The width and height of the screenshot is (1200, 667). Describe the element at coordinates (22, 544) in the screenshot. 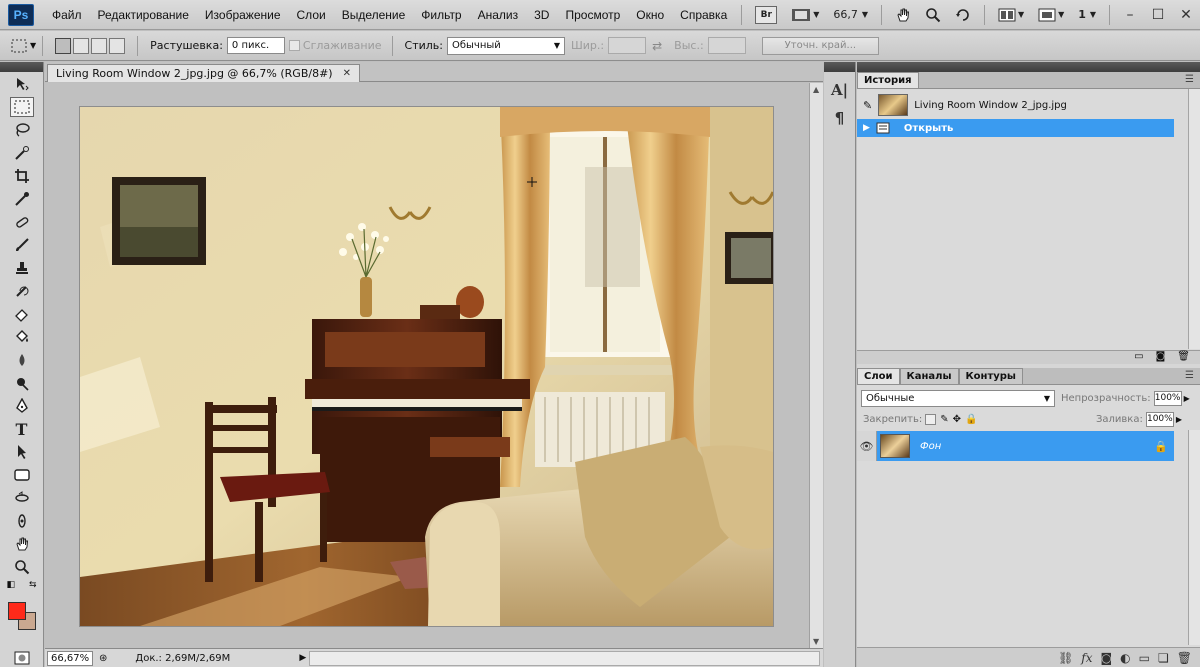

I see `hand-icon` at that location.